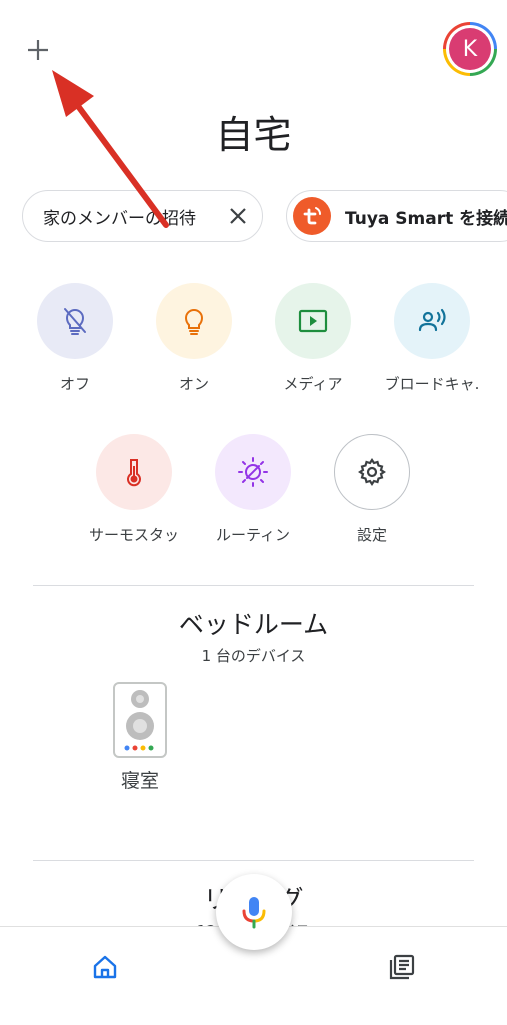 This screenshot has width=507, height=1025. What do you see at coordinates (75, 321) in the screenshot?
I see `lightbulb-off-icon` at bounding box center [75, 321].